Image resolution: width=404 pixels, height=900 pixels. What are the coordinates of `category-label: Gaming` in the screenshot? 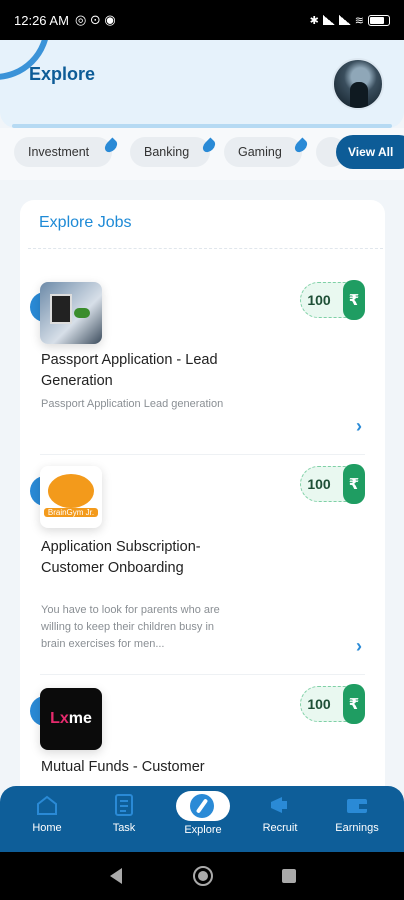 It's located at (260, 152).